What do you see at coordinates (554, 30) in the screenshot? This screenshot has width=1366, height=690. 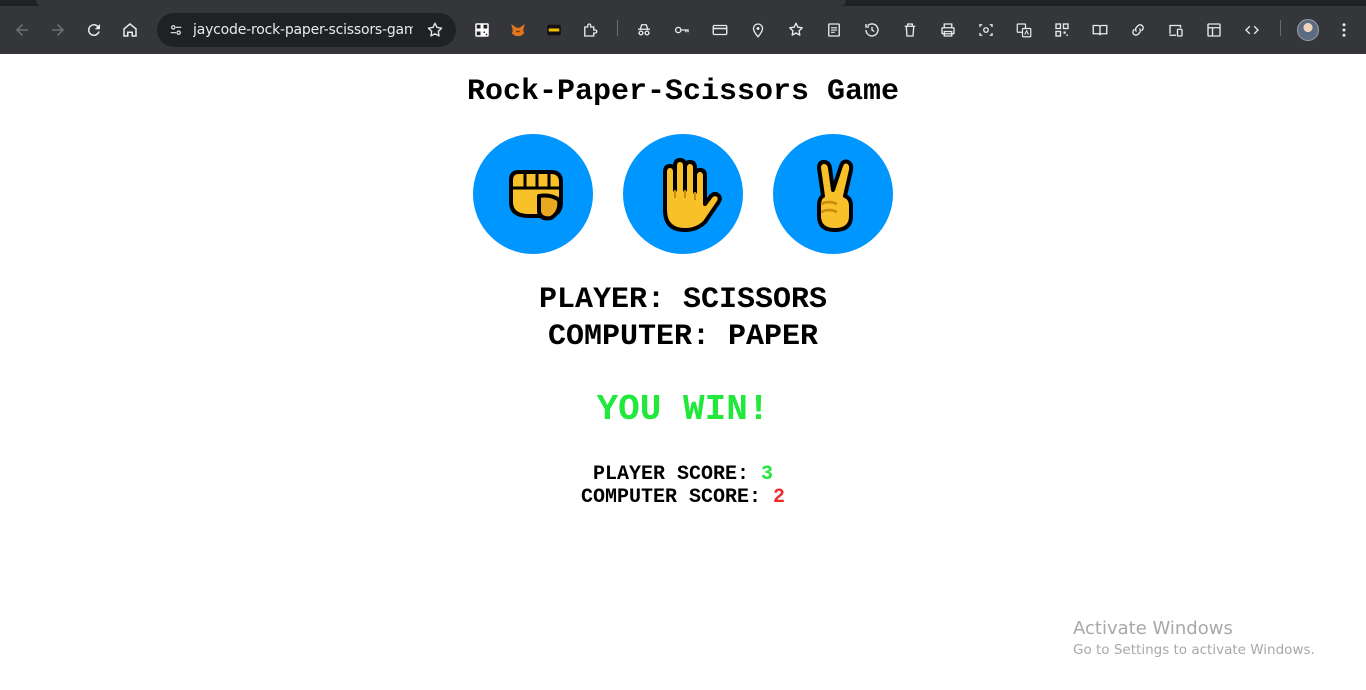 I see `extension-box-icon` at bounding box center [554, 30].